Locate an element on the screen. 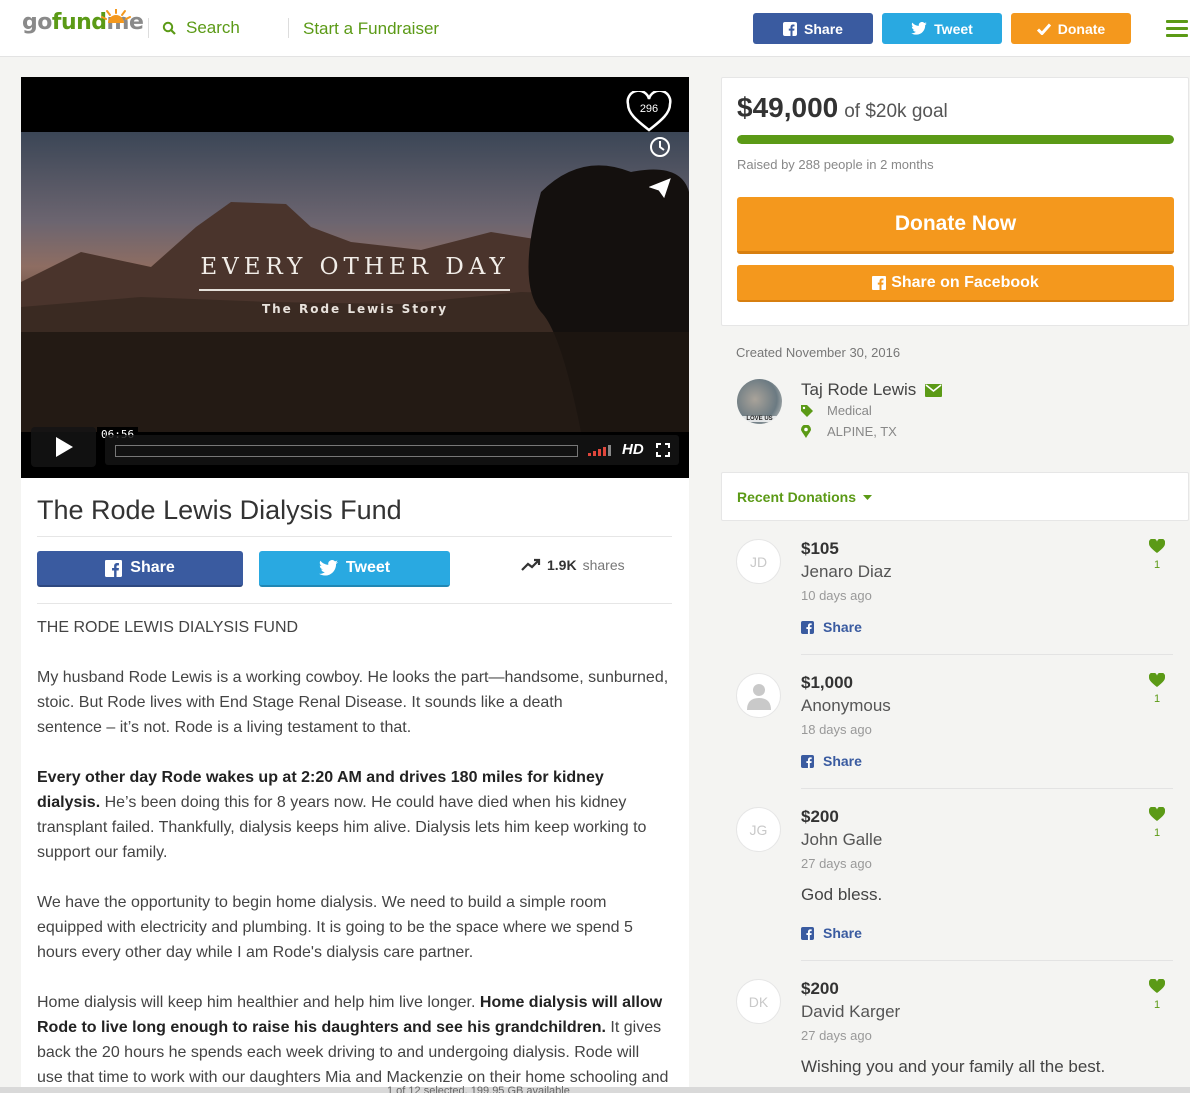  watch-later-button is located at coordinates (660, 147).